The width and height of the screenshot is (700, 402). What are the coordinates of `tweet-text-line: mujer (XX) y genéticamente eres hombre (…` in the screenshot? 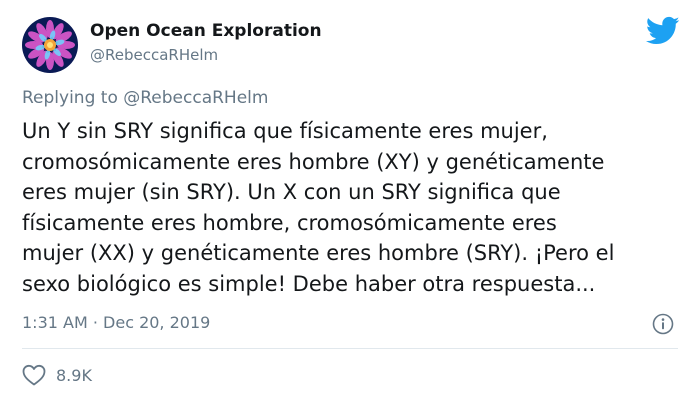 It's located at (318, 253).